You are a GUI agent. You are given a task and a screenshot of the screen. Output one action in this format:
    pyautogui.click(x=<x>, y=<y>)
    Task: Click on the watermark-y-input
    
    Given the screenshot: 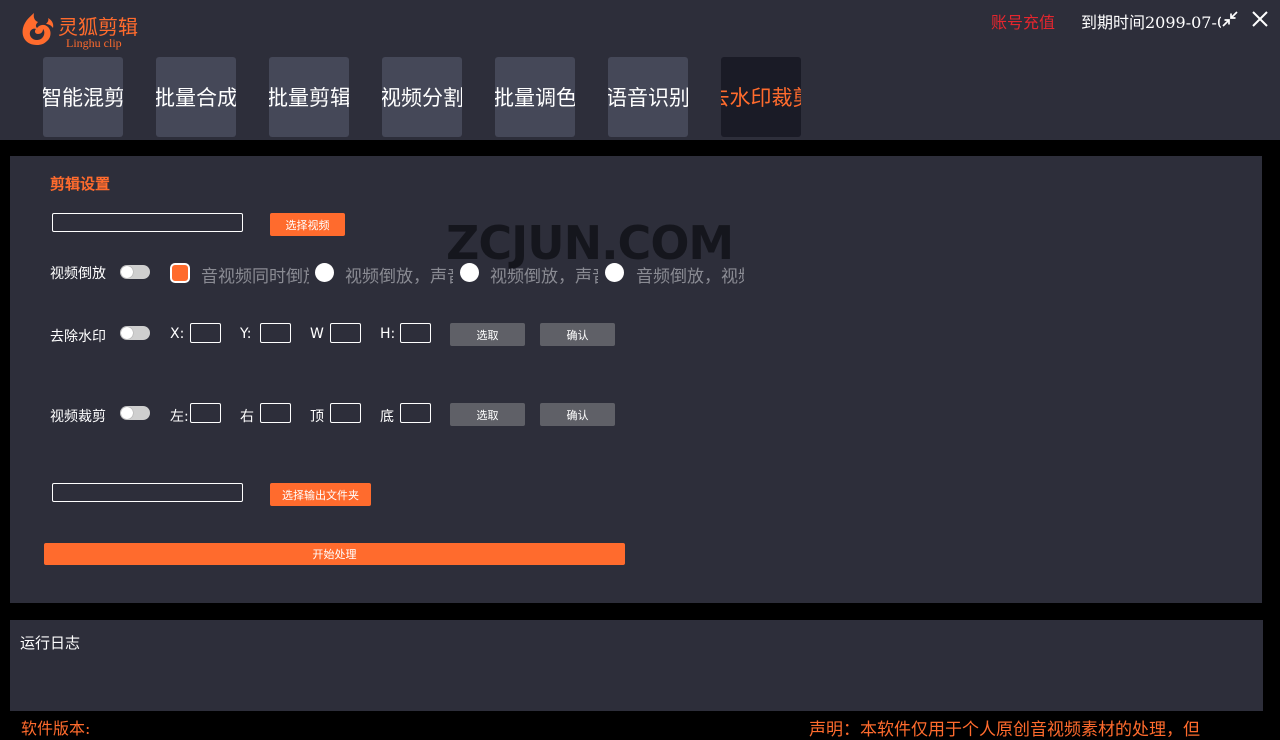 What is the action you would take?
    pyautogui.click(x=275, y=333)
    